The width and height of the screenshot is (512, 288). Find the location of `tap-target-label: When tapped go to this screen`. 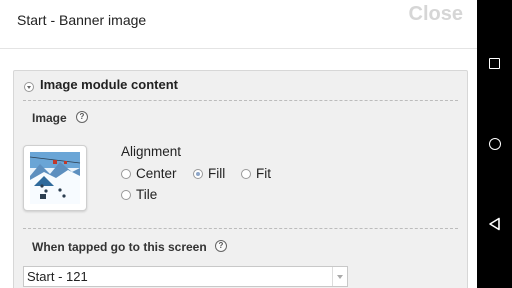

tap-target-label: When tapped go to this screen is located at coordinates (119, 247).